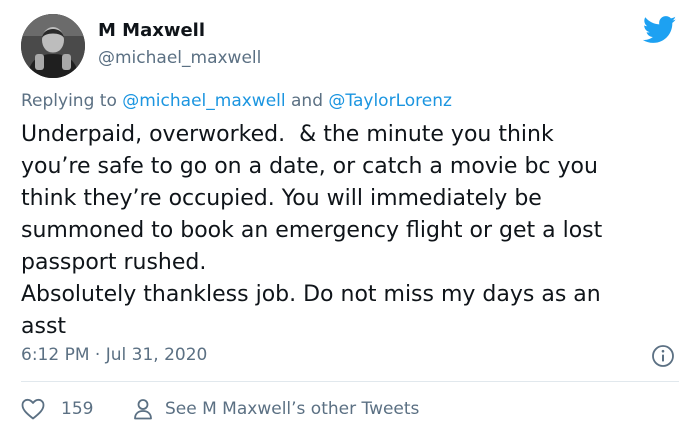 The width and height of the screenshot is (700, 437). Describe the element at coordinates (77, 409) in the screenshot. I see `like-count: 159` at that location.